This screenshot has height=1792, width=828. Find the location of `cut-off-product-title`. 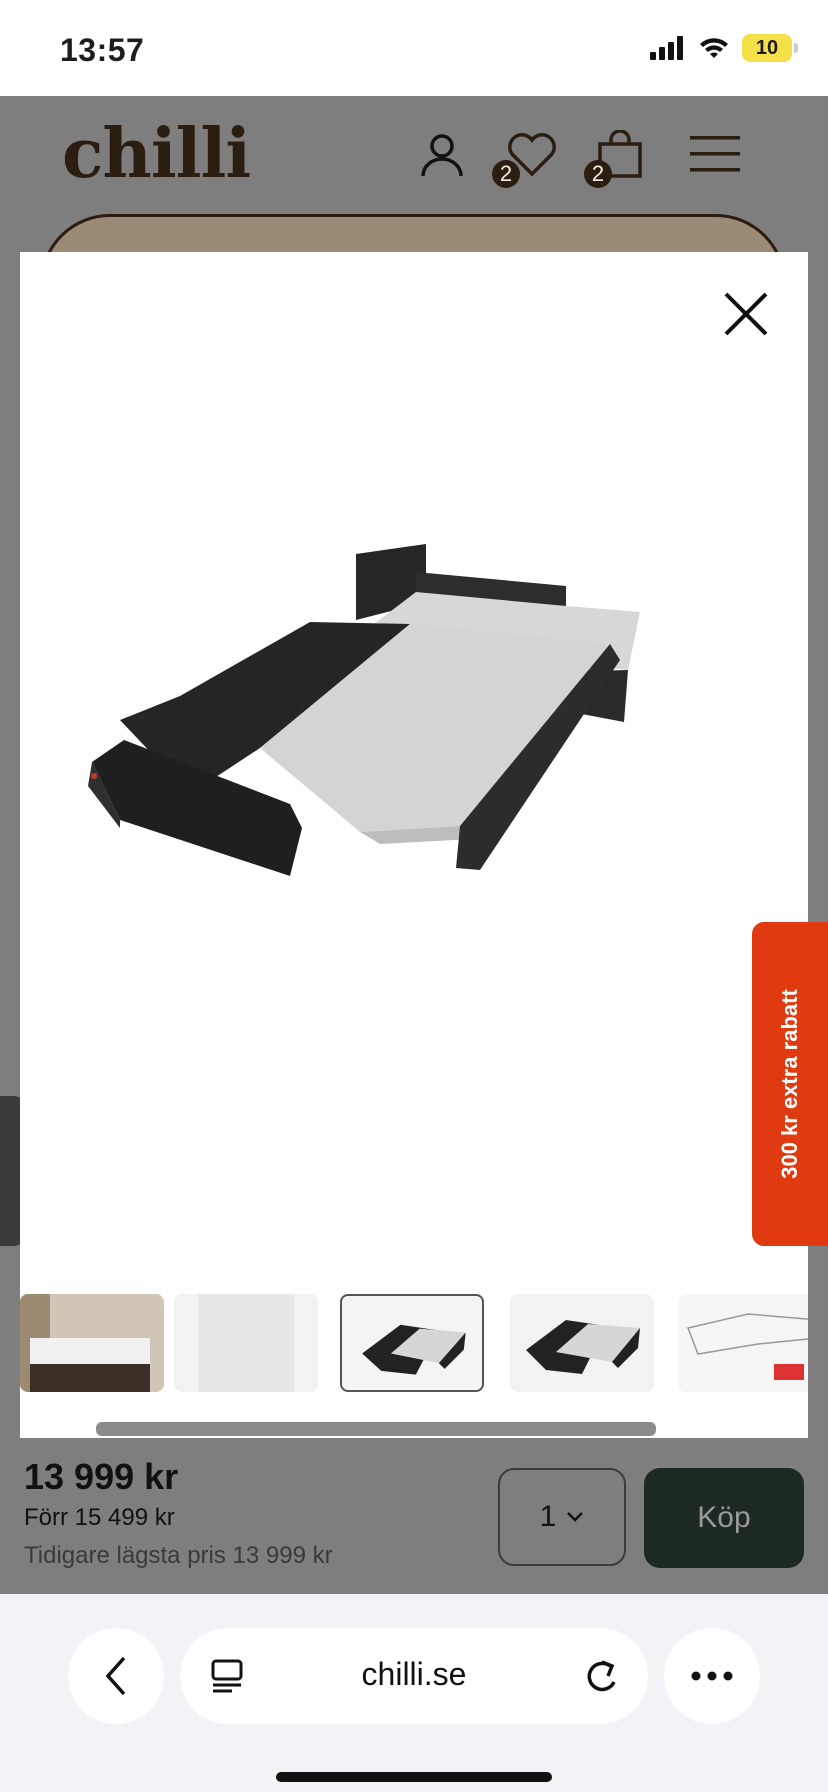

cut-off-product-title is located at coordinates (376, 1429).